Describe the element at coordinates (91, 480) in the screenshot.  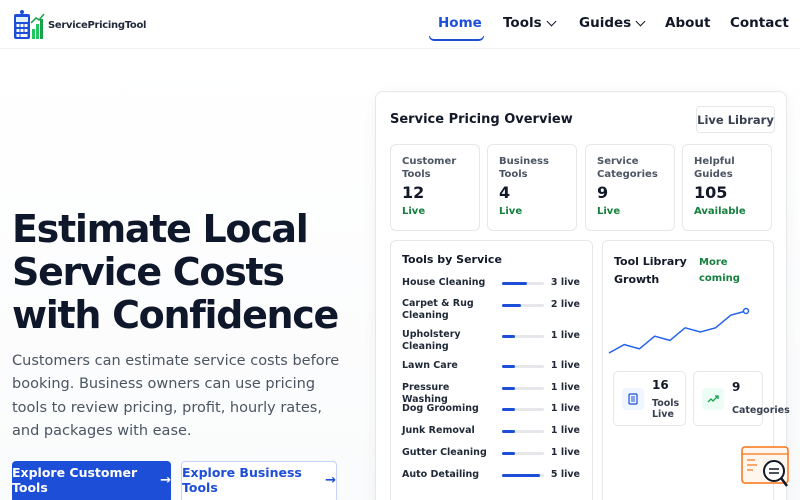
I see `explore-customer-tools-button: Explore Customer Tools →` at that location.